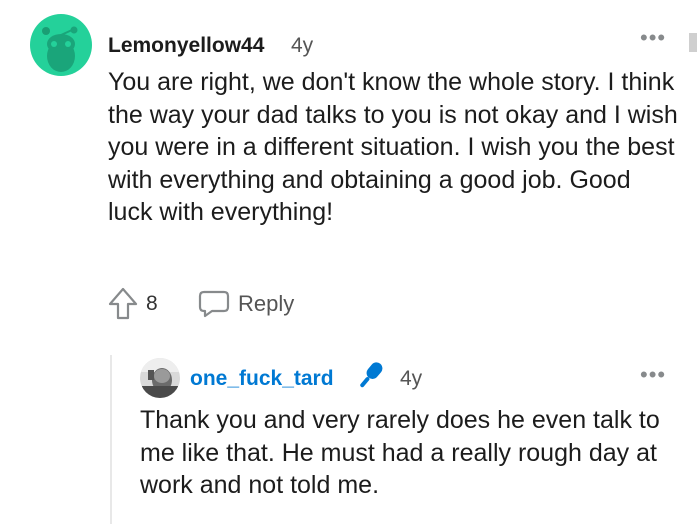 This screenshot has height=524, width=700. I want to click on upvote-button, so click(123, 304).